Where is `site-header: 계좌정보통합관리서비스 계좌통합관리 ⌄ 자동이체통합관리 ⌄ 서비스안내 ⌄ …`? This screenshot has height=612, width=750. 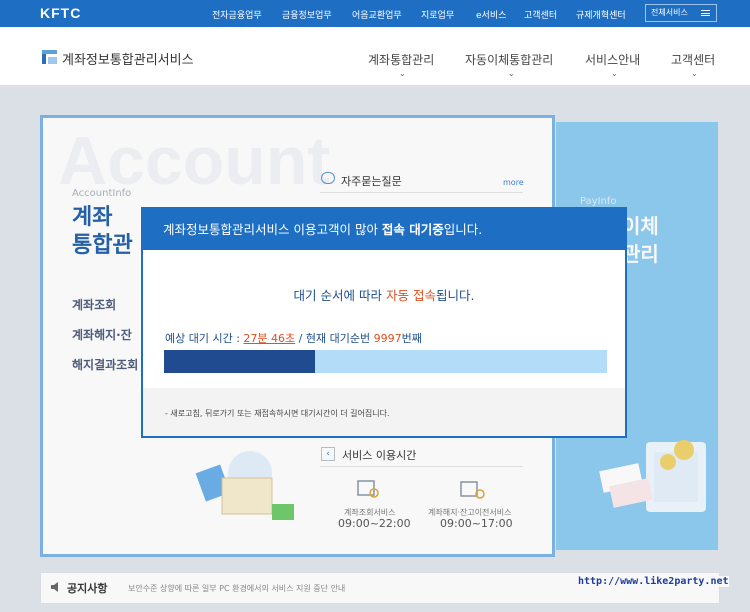
site-header: 계좌정보통합관리서비스 계좌통합관리 ⌄ 자동이체통합관리 ⌄ 서비스안내 ⌄ … is located at coordinates (375, 56).